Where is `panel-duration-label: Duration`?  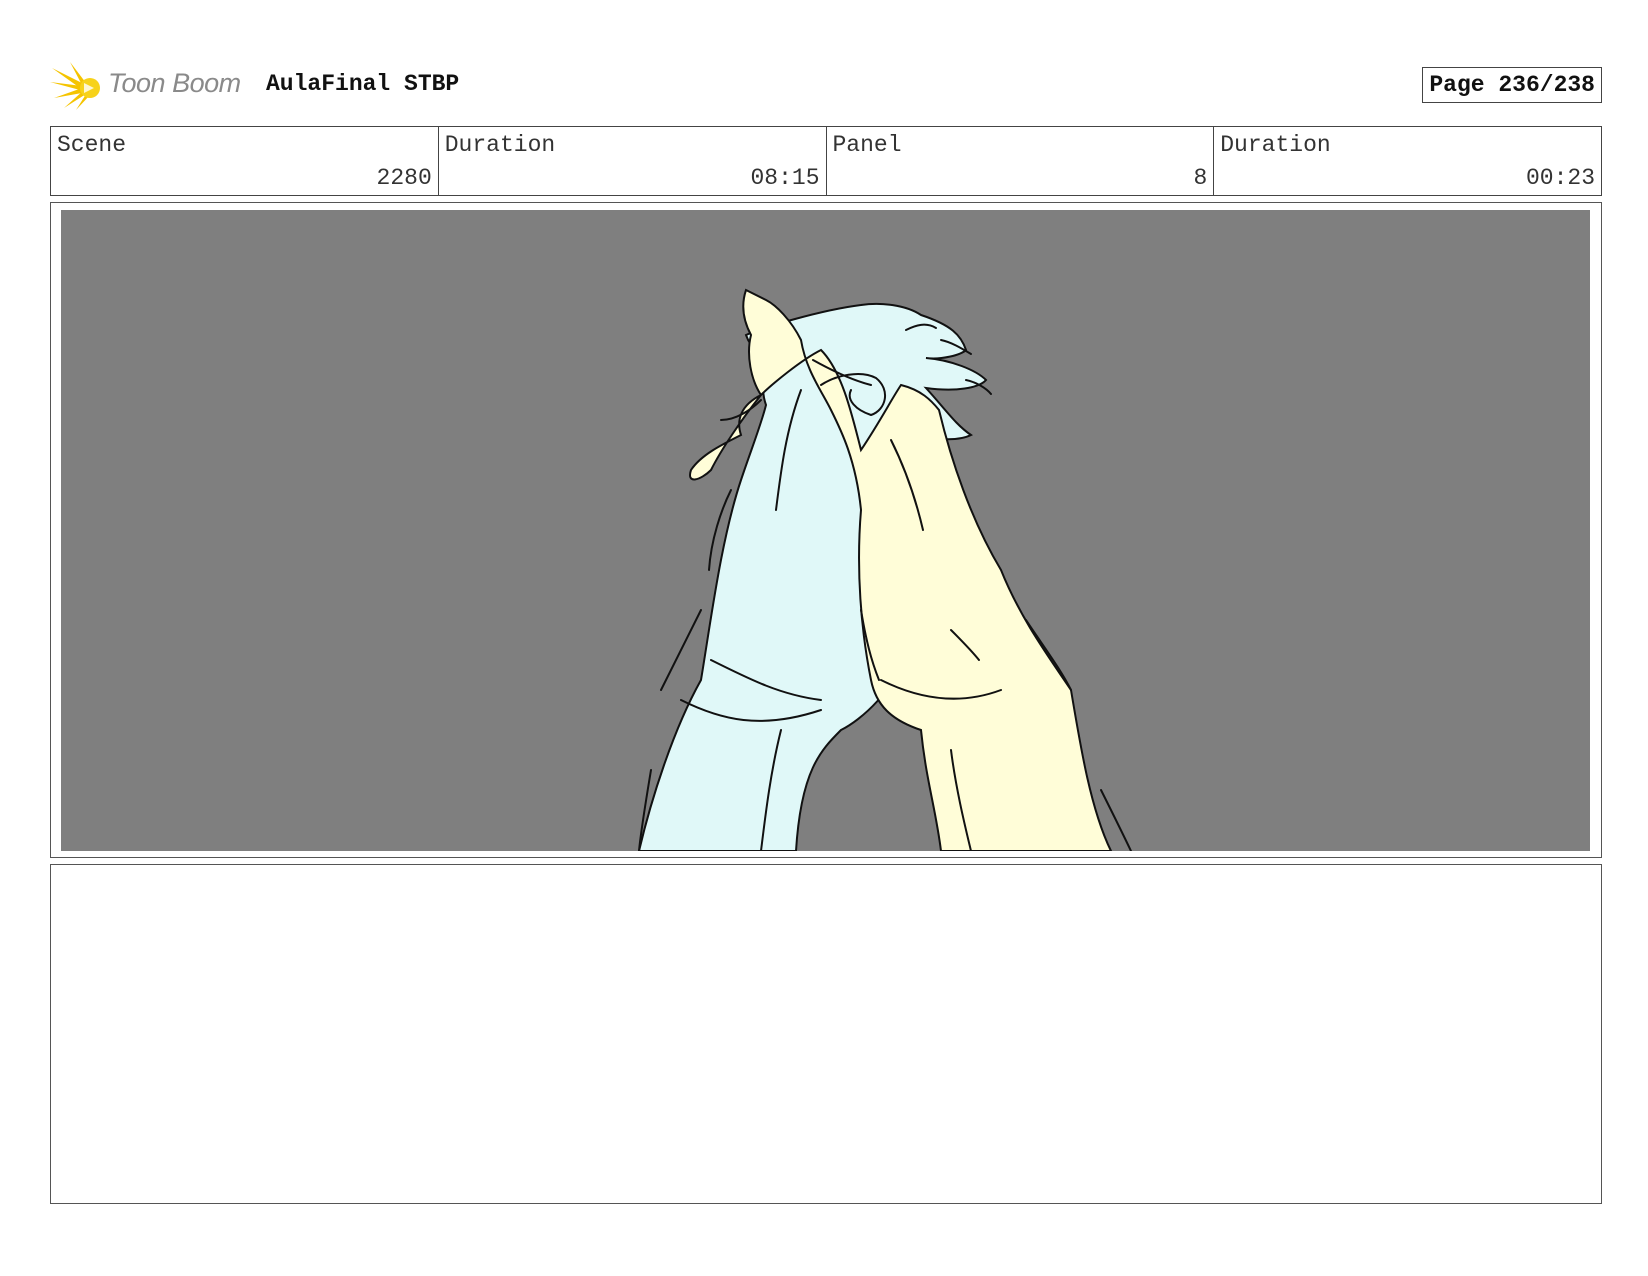
panel-duration-label: Duration is located at coordinates (1275, 145).